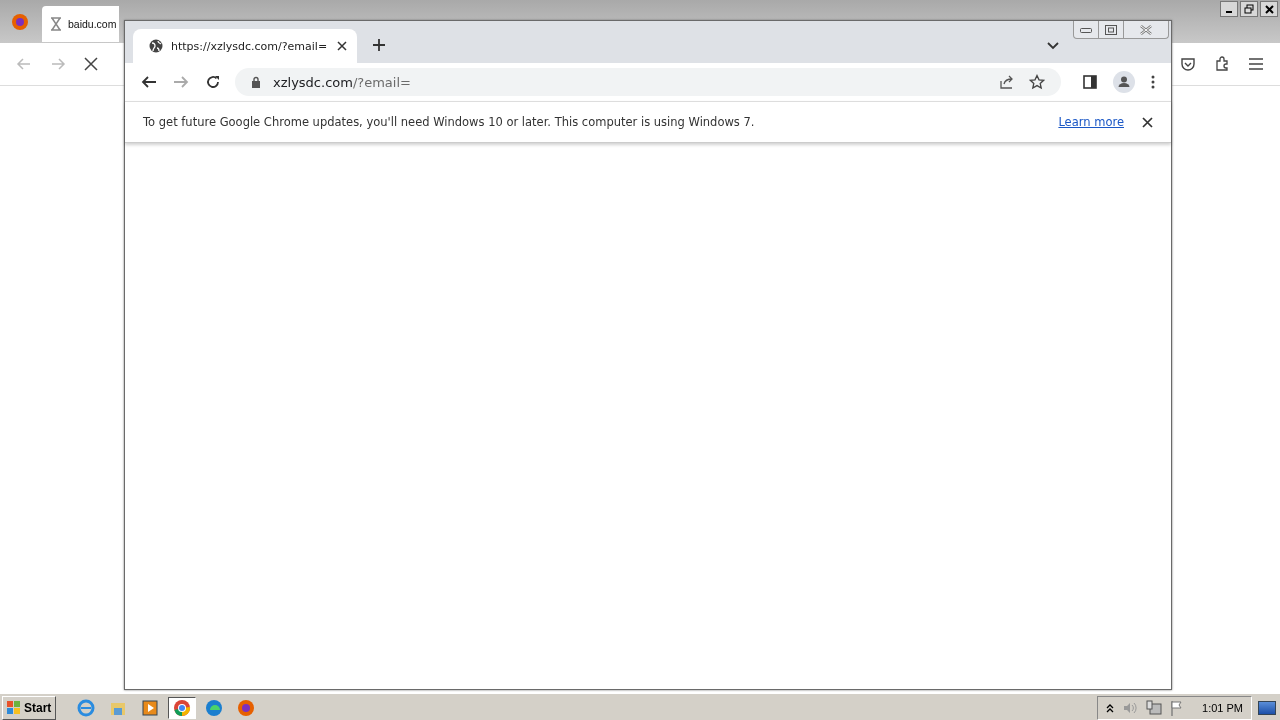 The image size is (1280, 720). Describe the element at coordinates (149, 82) in the screenshot. I see `back-icon` at that location.